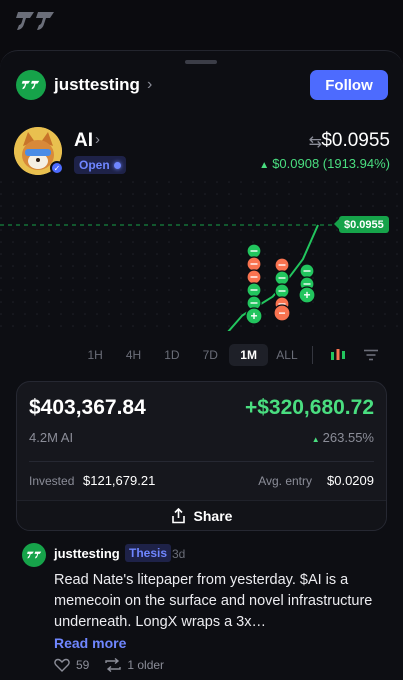  What do you see at coordinates (117, 165) in the screenshot?
I see `status-dot-icon` at bounding box center [117, 165].